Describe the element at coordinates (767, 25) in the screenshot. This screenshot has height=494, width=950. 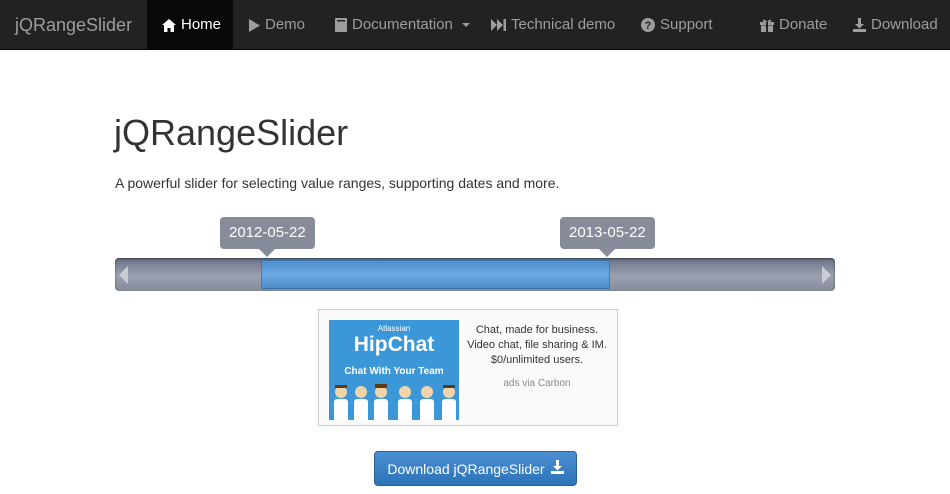
I see `gift-icon` at that location.